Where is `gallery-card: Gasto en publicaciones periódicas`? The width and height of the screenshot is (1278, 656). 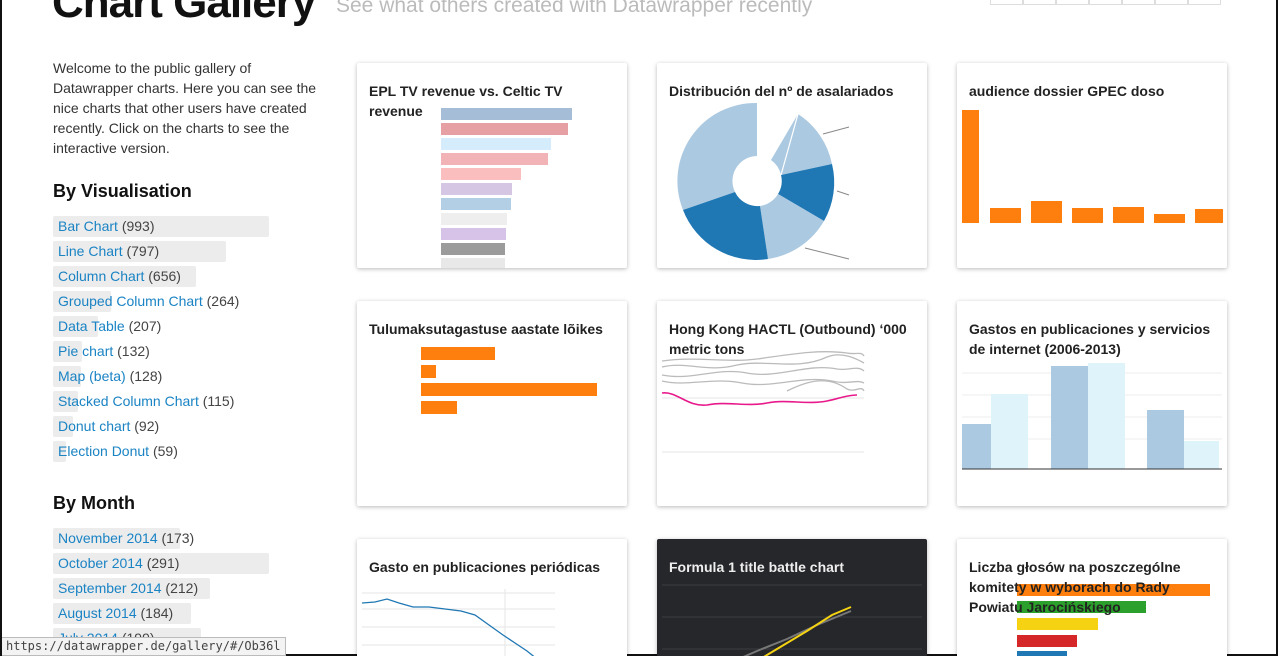 gallery-card: Gasto en publicaciones periódicas is located at coordinates (492, 597).